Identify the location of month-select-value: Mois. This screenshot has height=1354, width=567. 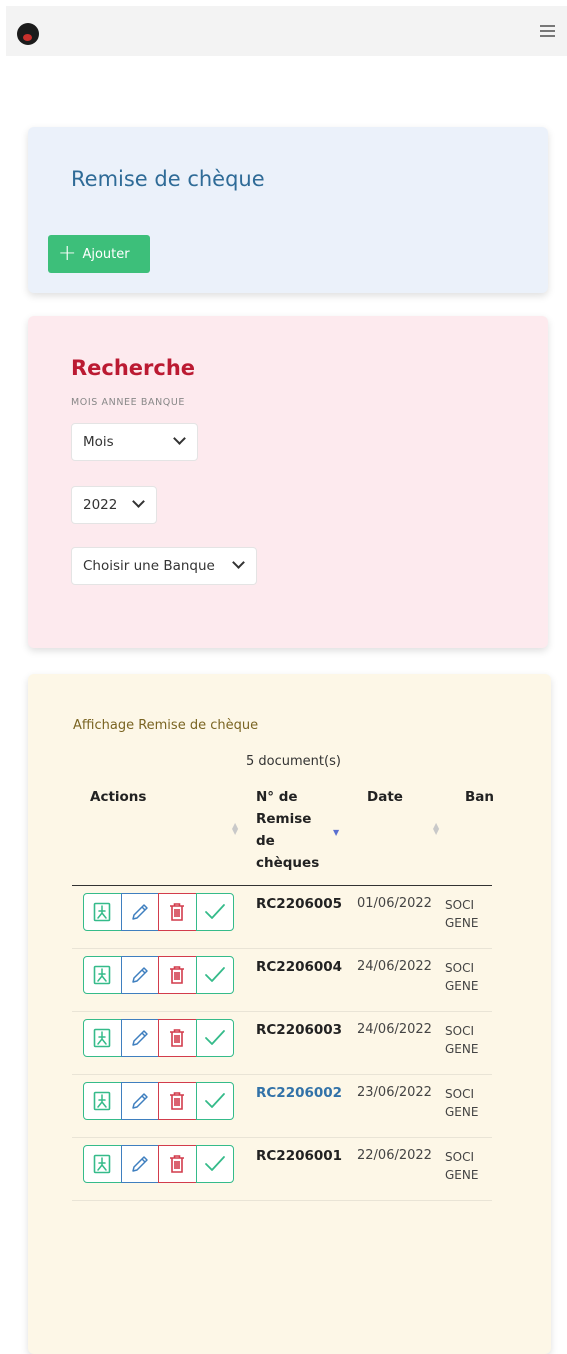
(98, 442).